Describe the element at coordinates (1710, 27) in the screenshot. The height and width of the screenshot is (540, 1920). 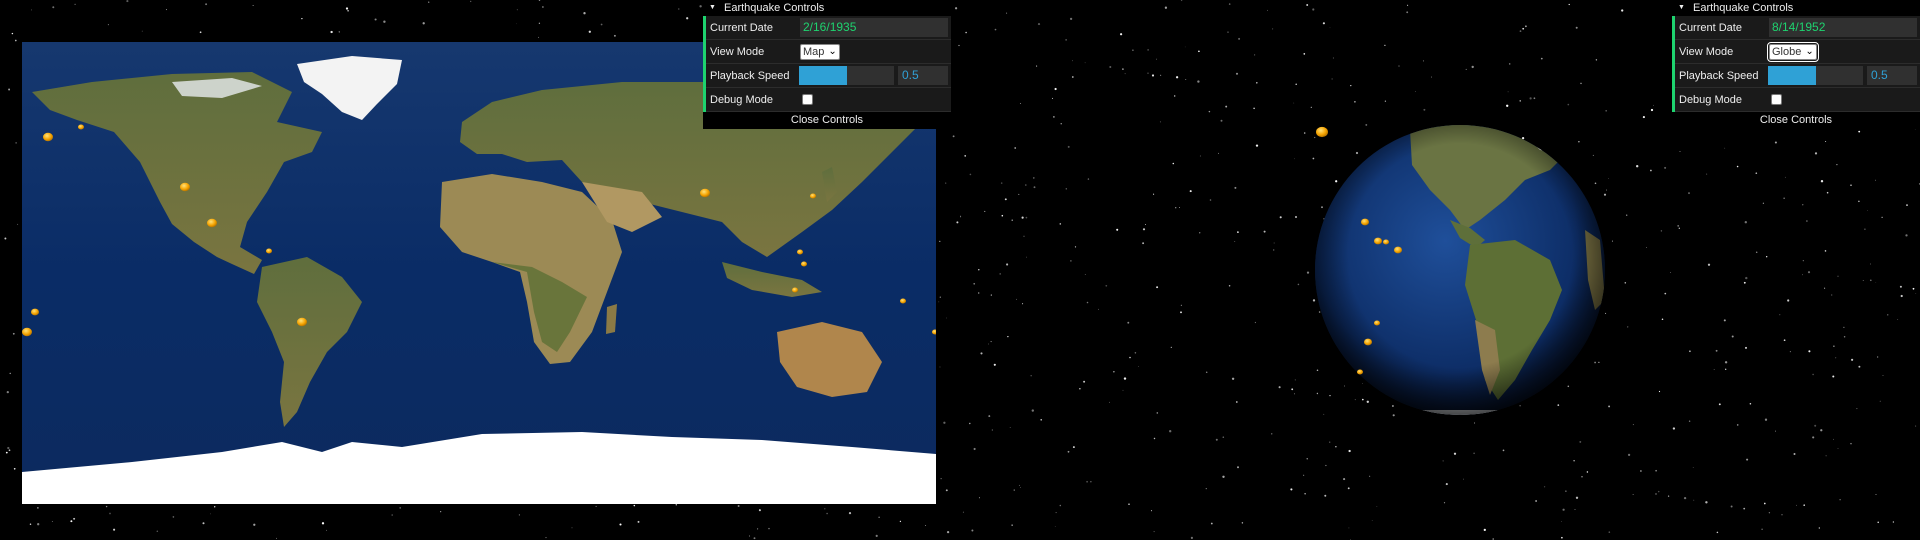
I see `current-date-label: Current Date` at that location.